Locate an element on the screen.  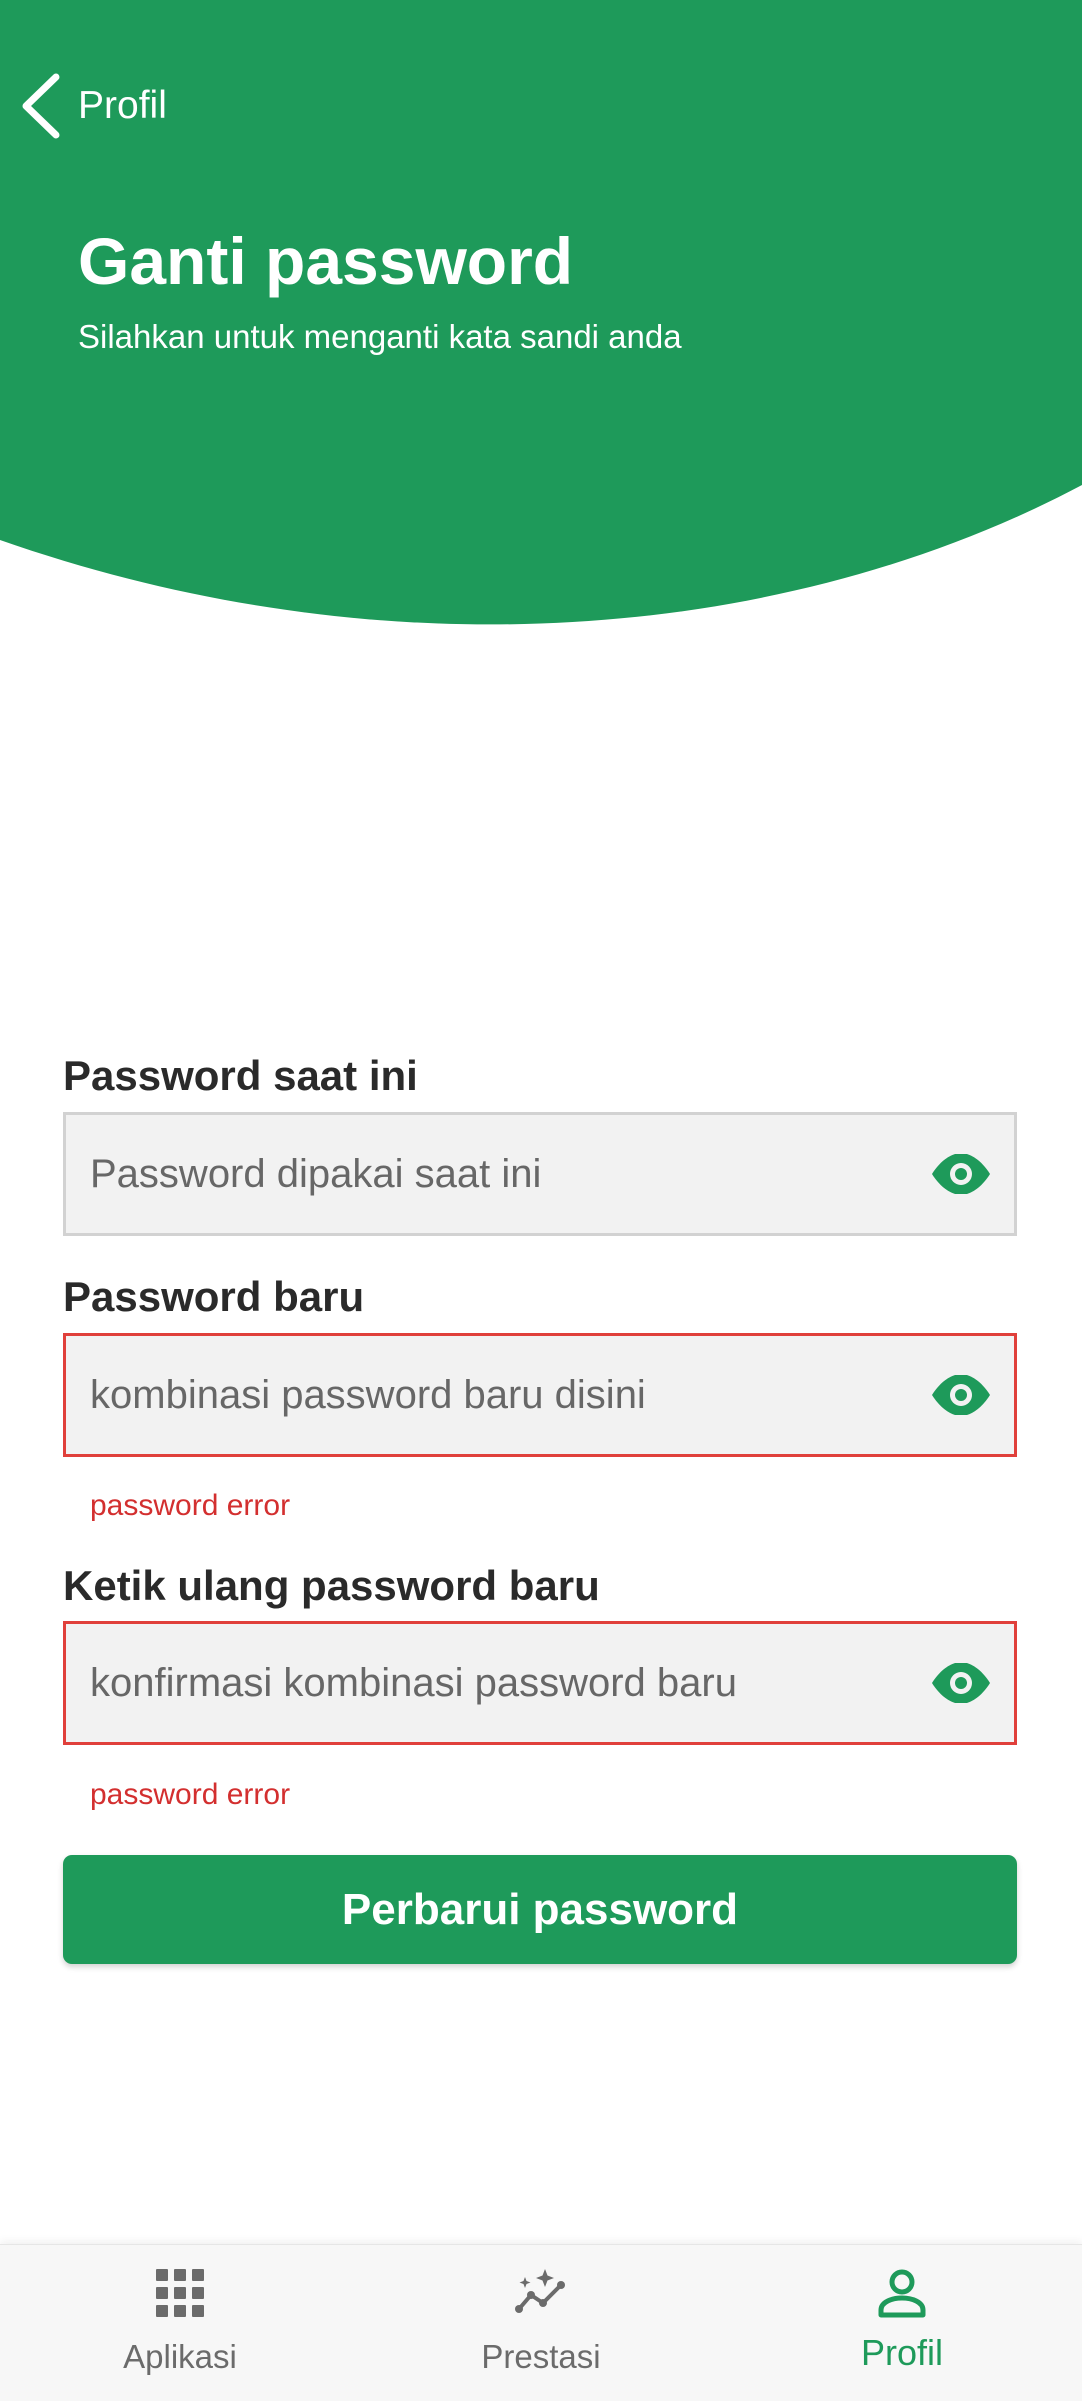
page-subtitle: Silahkan untuk menganti kata sandi anda is located at coordinates (380, 336).